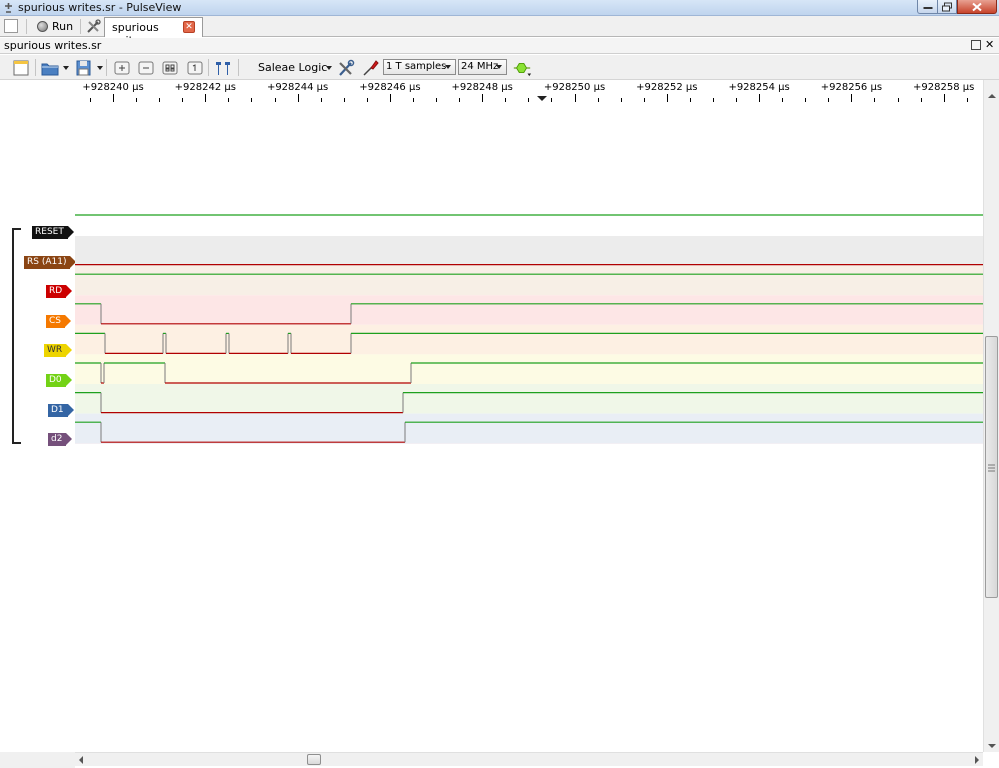 The image size is (999, 768). Describe the element at coordinates (170, 68) in the screenshot. I see `zoom-fit-icon` at that location.